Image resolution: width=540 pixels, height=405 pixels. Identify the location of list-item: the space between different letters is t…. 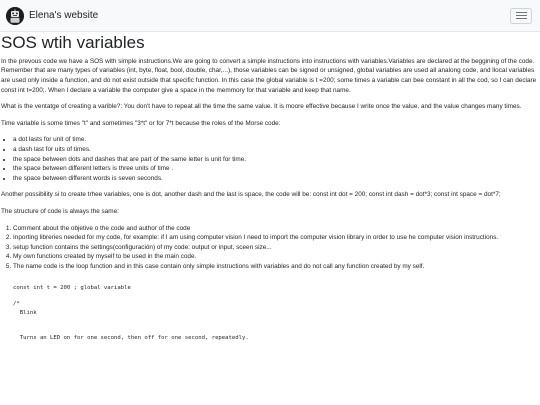
(276, 169).